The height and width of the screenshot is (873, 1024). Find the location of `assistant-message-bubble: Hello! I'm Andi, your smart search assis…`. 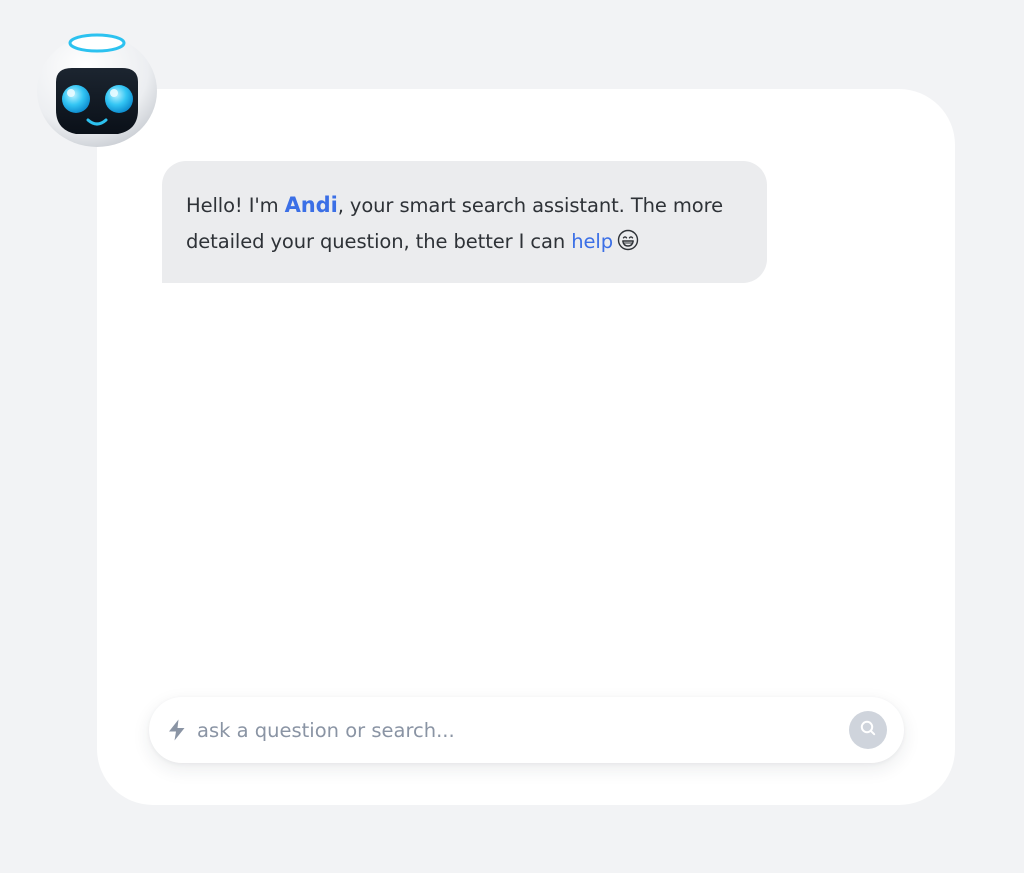

assistant-message-bubble: Hello! I'm Andi, your smart search assis… is located at coordinates (464, 222).